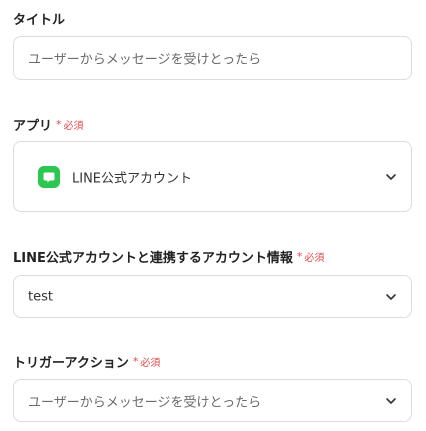  I want to click on trigger-label: トリガーアクション * 必須, so click(86, 361).